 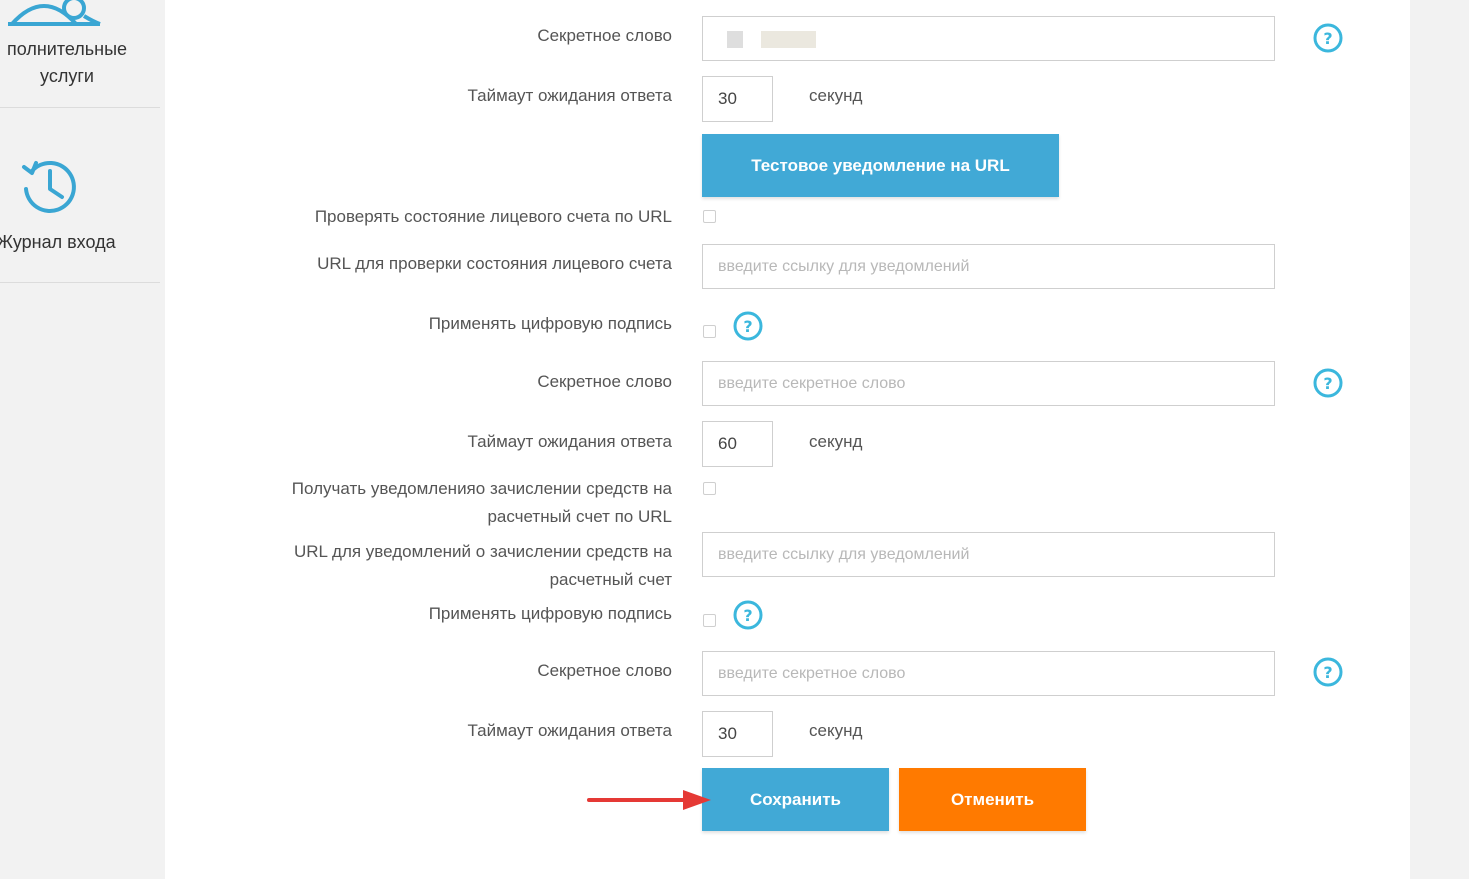 I want to click on check-url-input, so click(x=988, y=266).